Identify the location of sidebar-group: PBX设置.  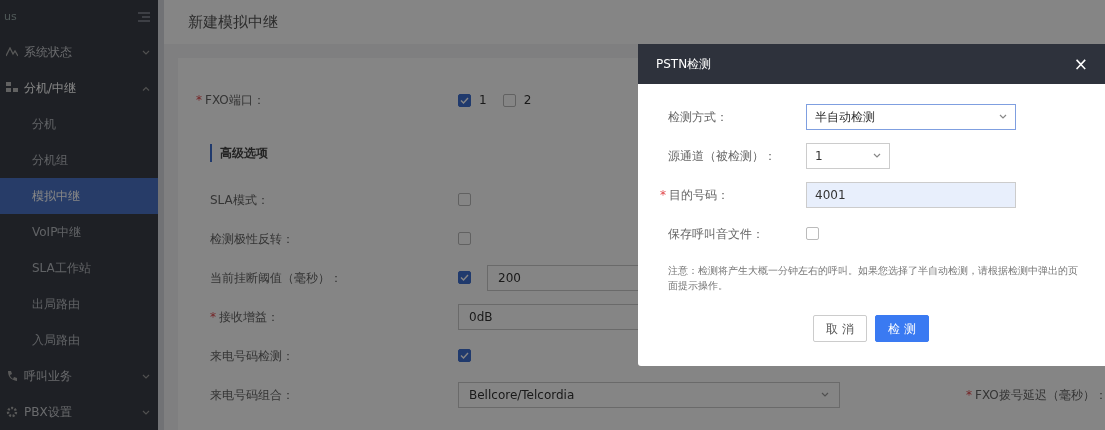
(79, 412).